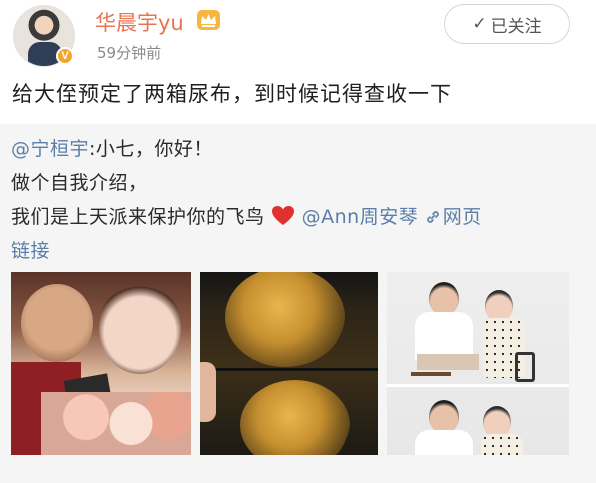 This screenshot has height=483, width=596. Describe the element at coordinates (283, 218) in the screenshot. I see `heart-icon` at that location.